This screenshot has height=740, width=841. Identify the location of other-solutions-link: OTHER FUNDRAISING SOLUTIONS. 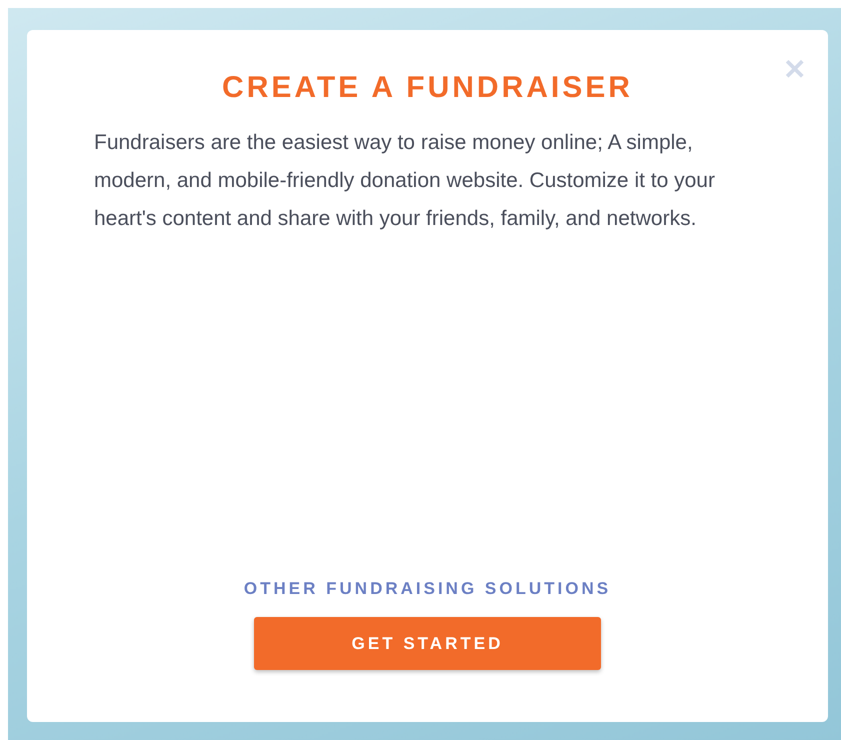
(428, 589).